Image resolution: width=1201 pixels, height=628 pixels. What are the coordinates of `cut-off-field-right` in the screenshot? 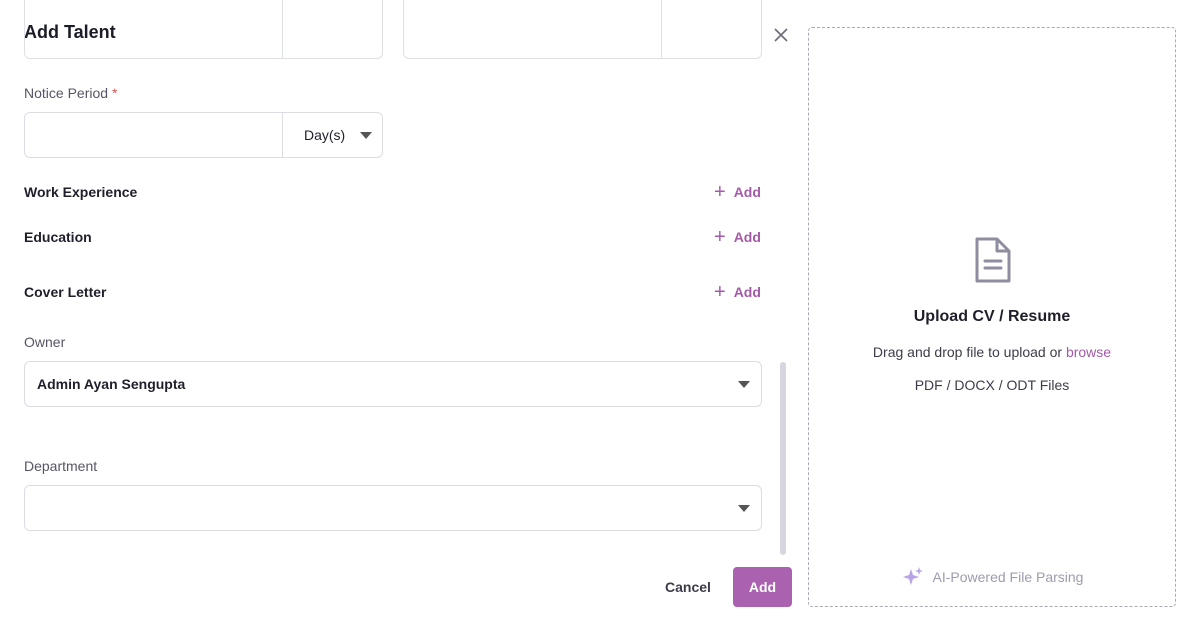 It's located at (582, 29).